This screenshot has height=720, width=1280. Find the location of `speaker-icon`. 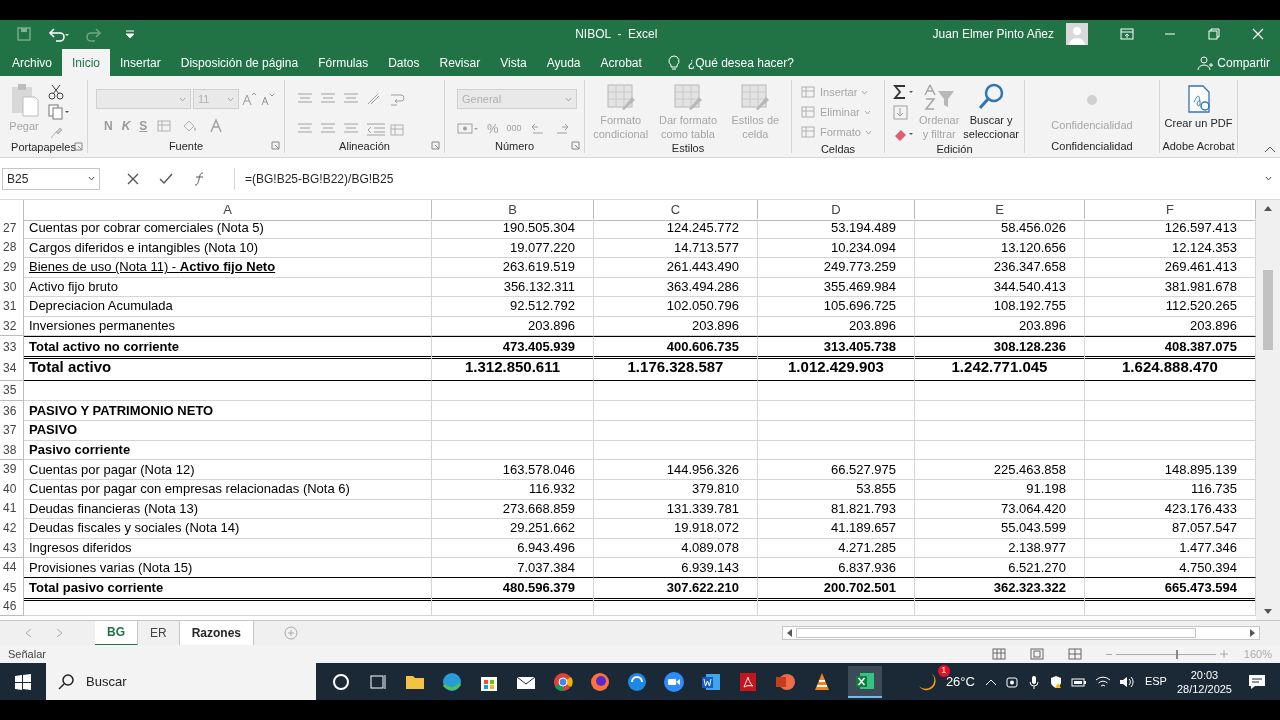

speaker-icon is located at coordinates (1126, 681).